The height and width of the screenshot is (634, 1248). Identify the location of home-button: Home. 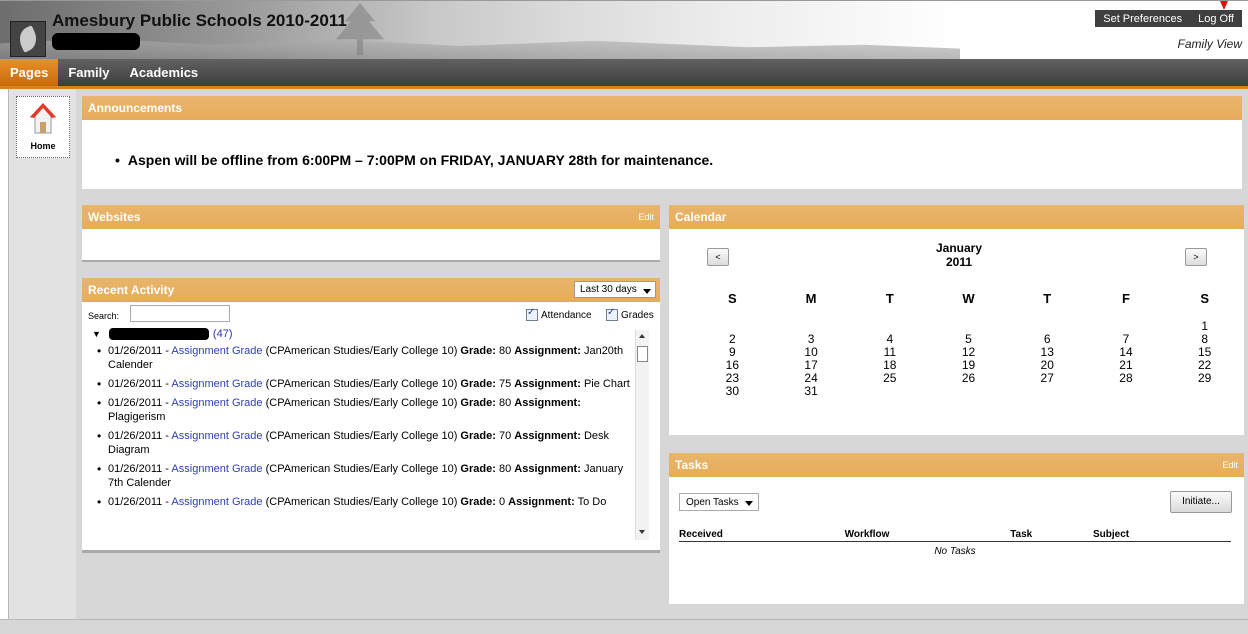
(43, 127).